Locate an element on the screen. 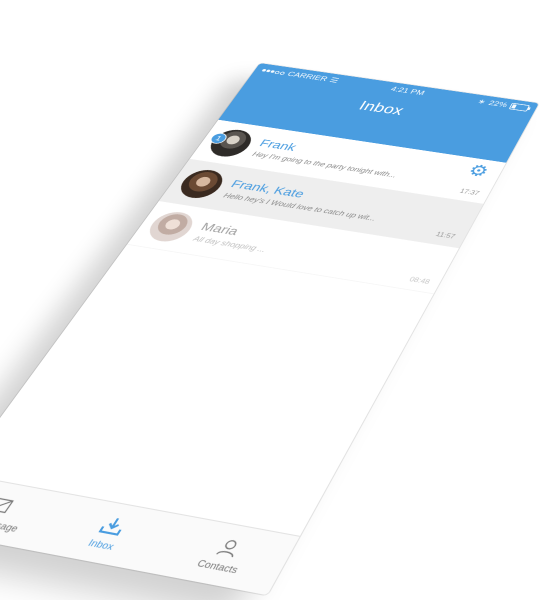  wifi-icon: ☰ is located at coordinates (334, 81).